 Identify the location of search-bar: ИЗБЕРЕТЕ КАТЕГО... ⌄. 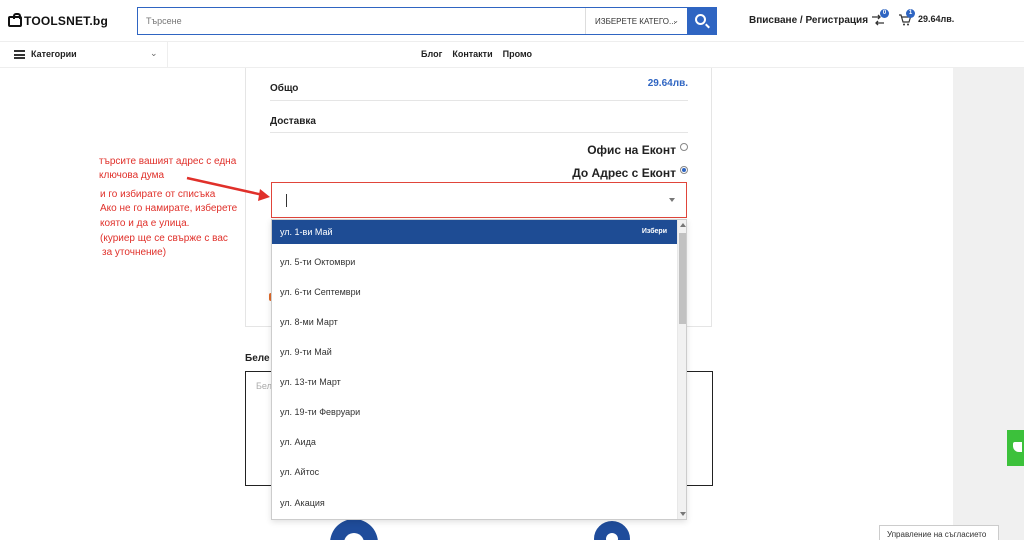
(427, 21).